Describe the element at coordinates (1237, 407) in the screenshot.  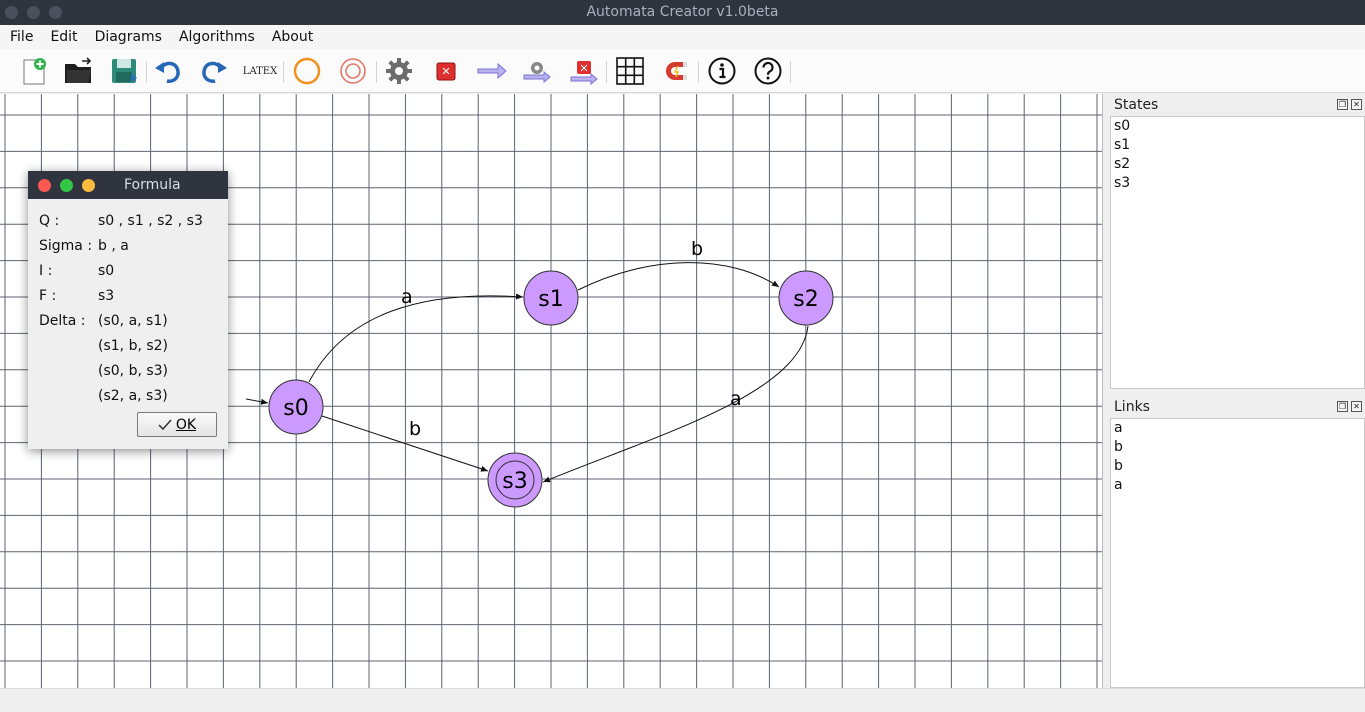
I see `links-dock-title: Links ❐ ✕` at that location.